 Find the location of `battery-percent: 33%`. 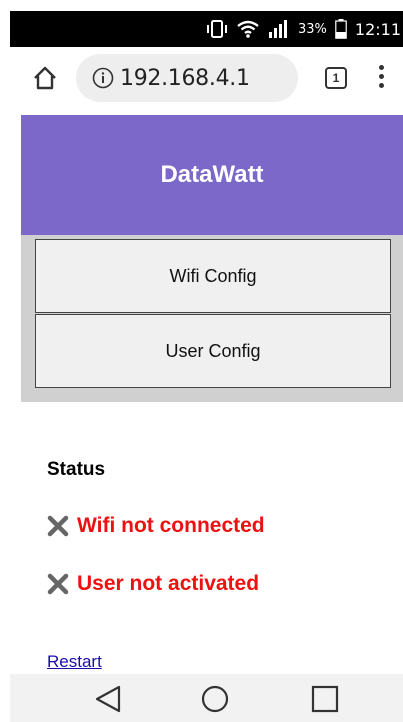

battery-percent: 33% is located at coordinates (312, 29).